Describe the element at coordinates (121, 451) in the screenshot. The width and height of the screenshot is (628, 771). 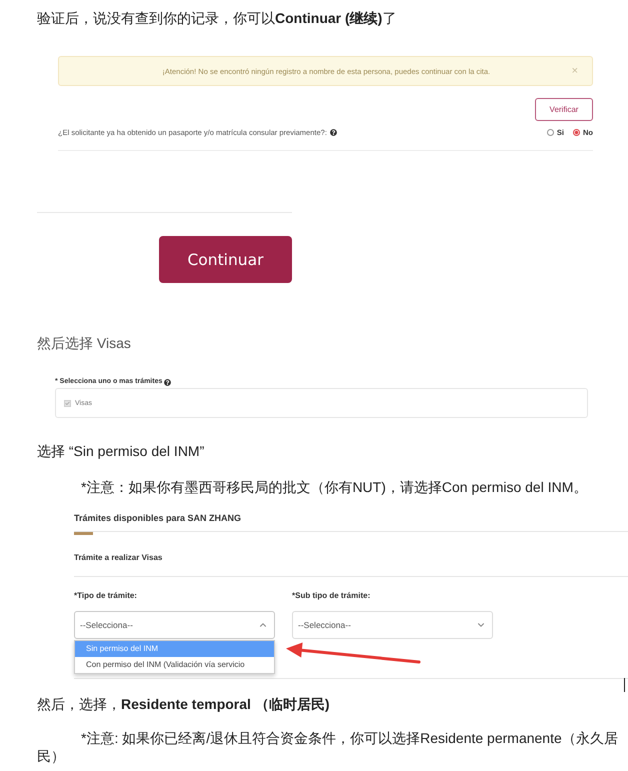
I see `instruction-text: 选择 “Sin permiso del INM”` at that location.